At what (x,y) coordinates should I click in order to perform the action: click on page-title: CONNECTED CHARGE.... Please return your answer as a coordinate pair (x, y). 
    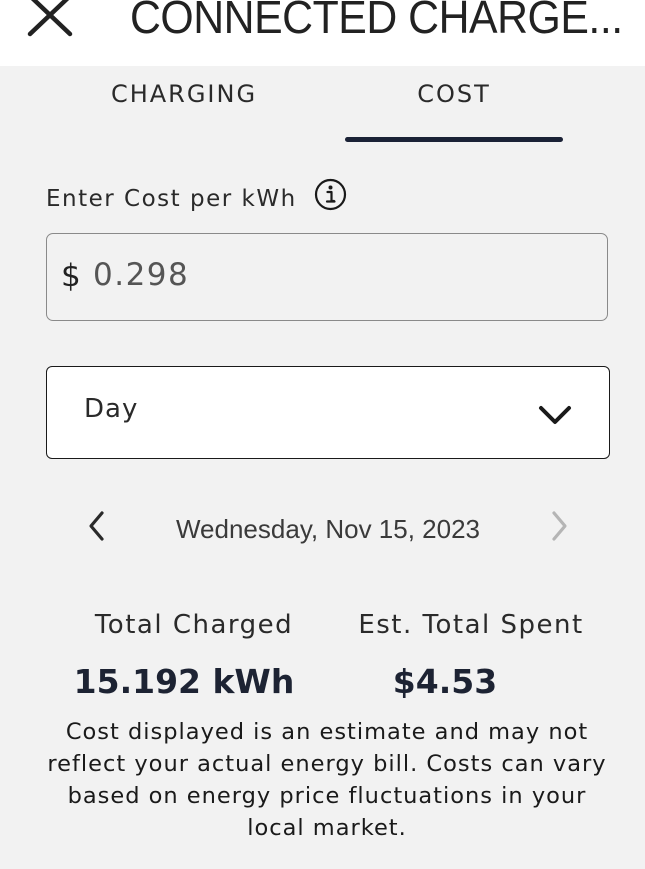
    Looking at the image, I should click on (376, 21).